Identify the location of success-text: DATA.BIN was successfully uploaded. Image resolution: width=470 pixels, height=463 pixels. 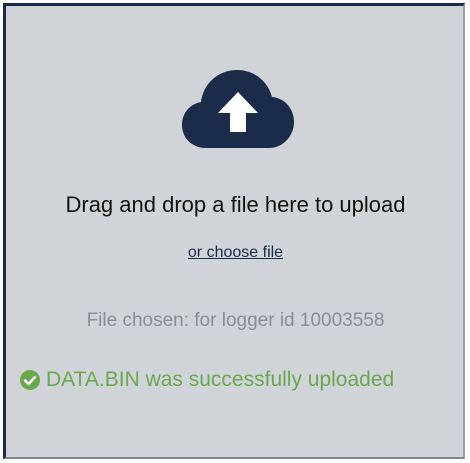
(220, 379).